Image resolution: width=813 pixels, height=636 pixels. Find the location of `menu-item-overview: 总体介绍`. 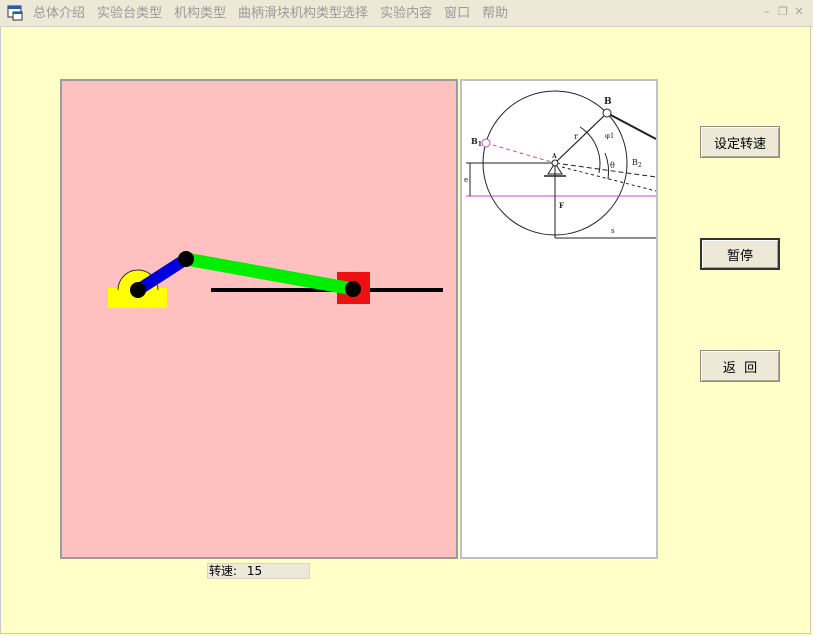

menu-item-overview: 总体介绍 is located at coordinates (61, 13).